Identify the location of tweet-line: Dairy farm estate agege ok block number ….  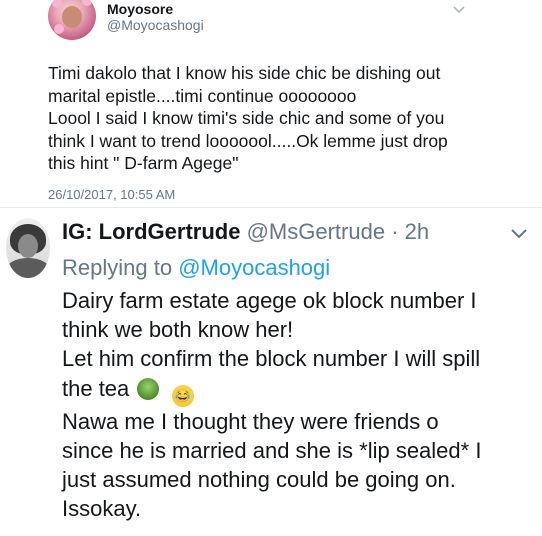
(269, 300).